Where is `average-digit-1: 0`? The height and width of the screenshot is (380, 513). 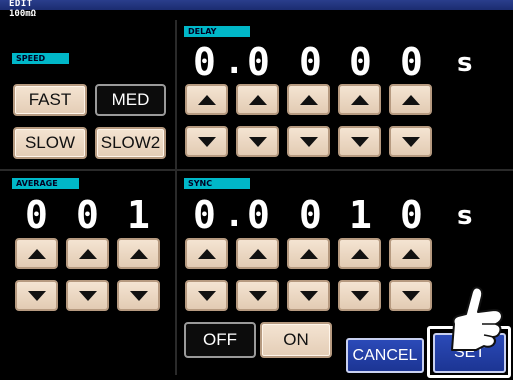 average-digit-1: 0 is located at coordinates (36, 215).